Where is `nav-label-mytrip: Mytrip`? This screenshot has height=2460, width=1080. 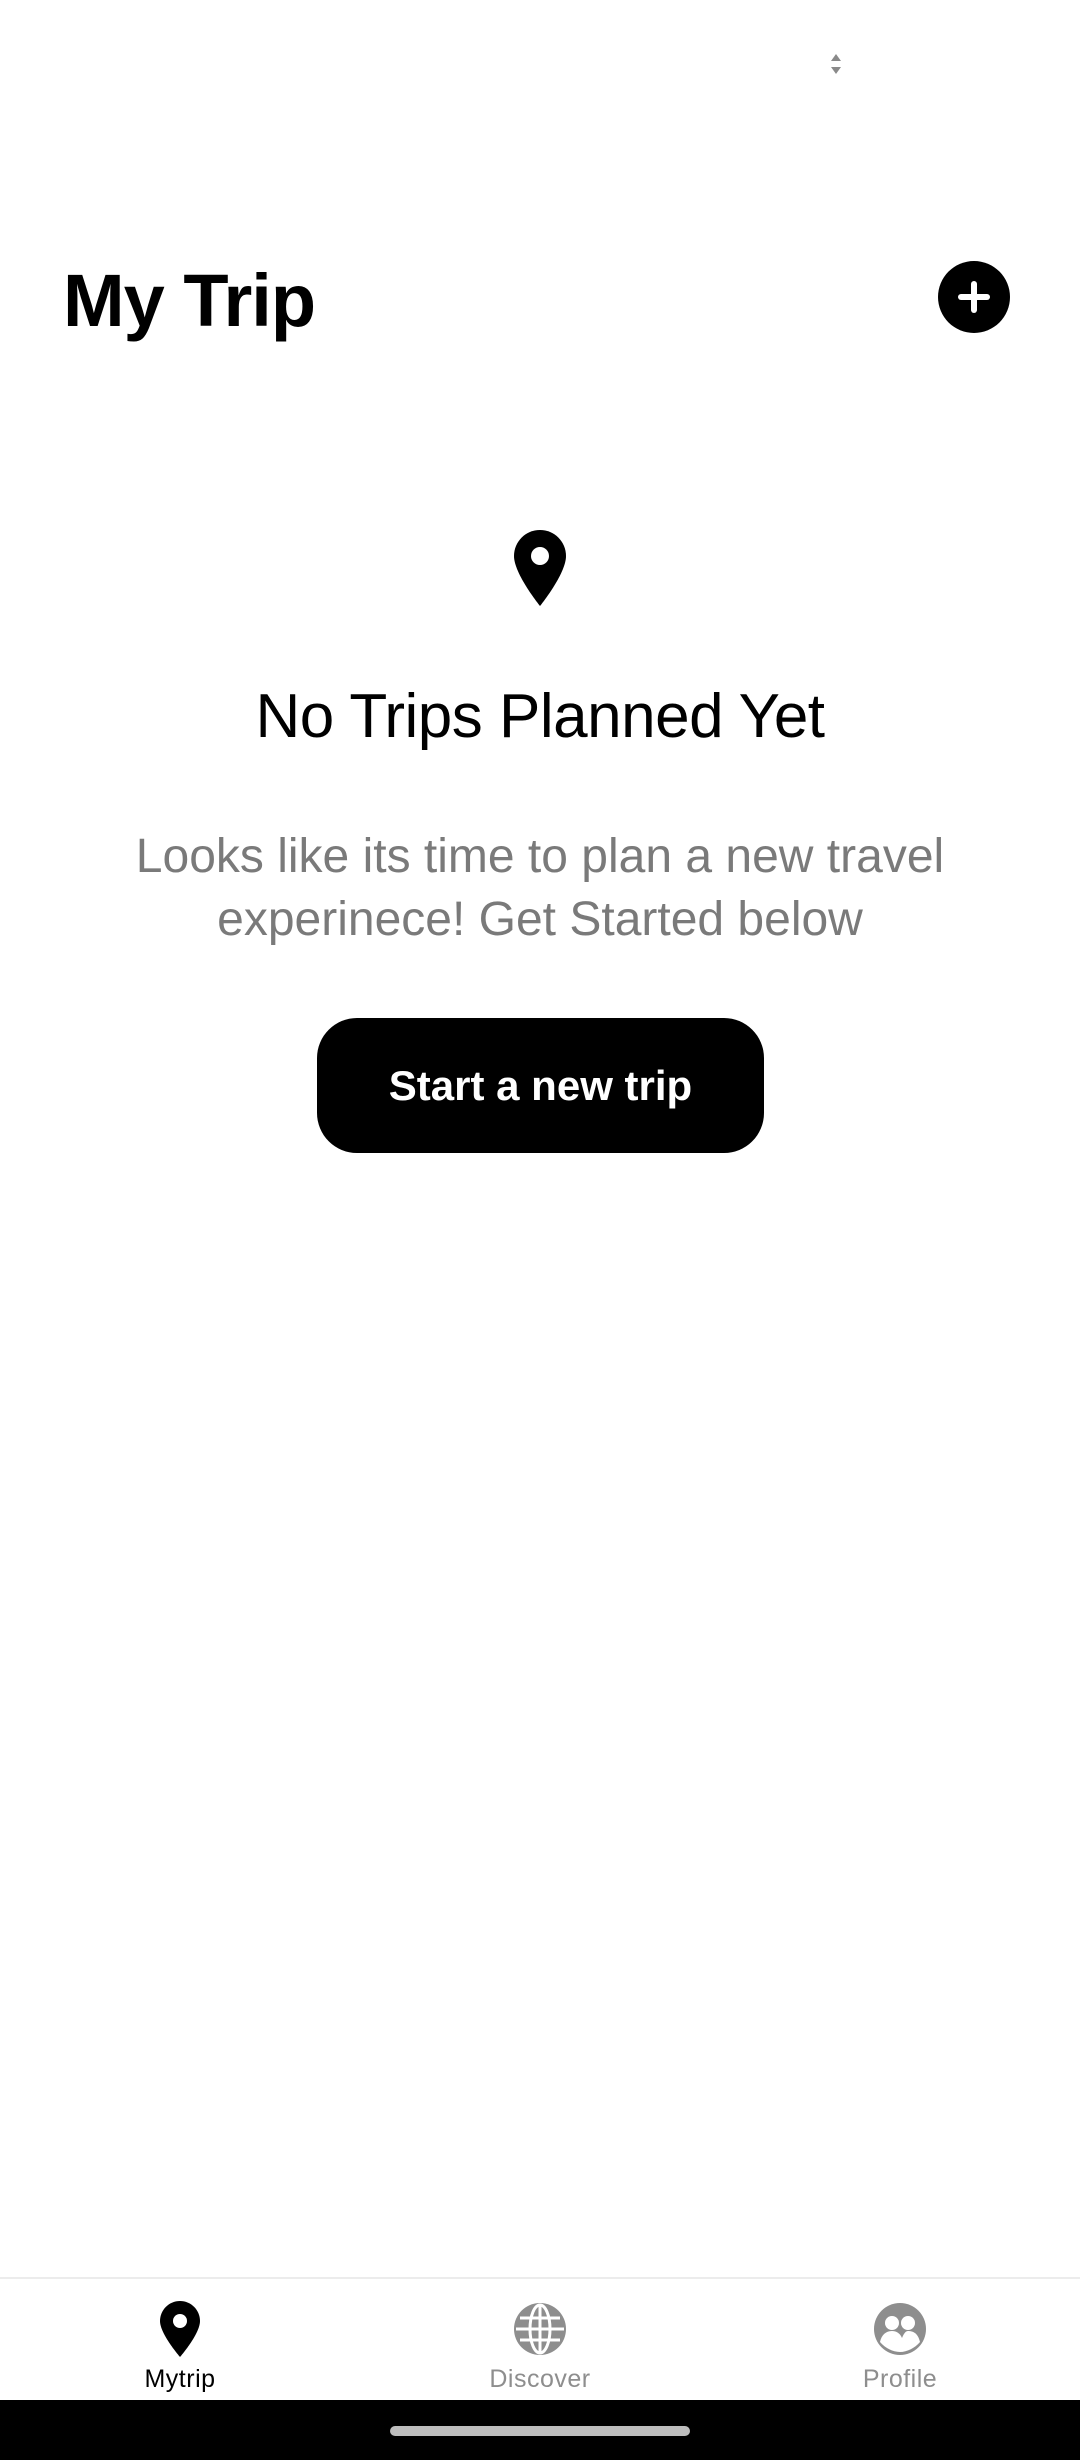 nav-label-mytrip: Mytrip is located at coordinates (180, 2379).